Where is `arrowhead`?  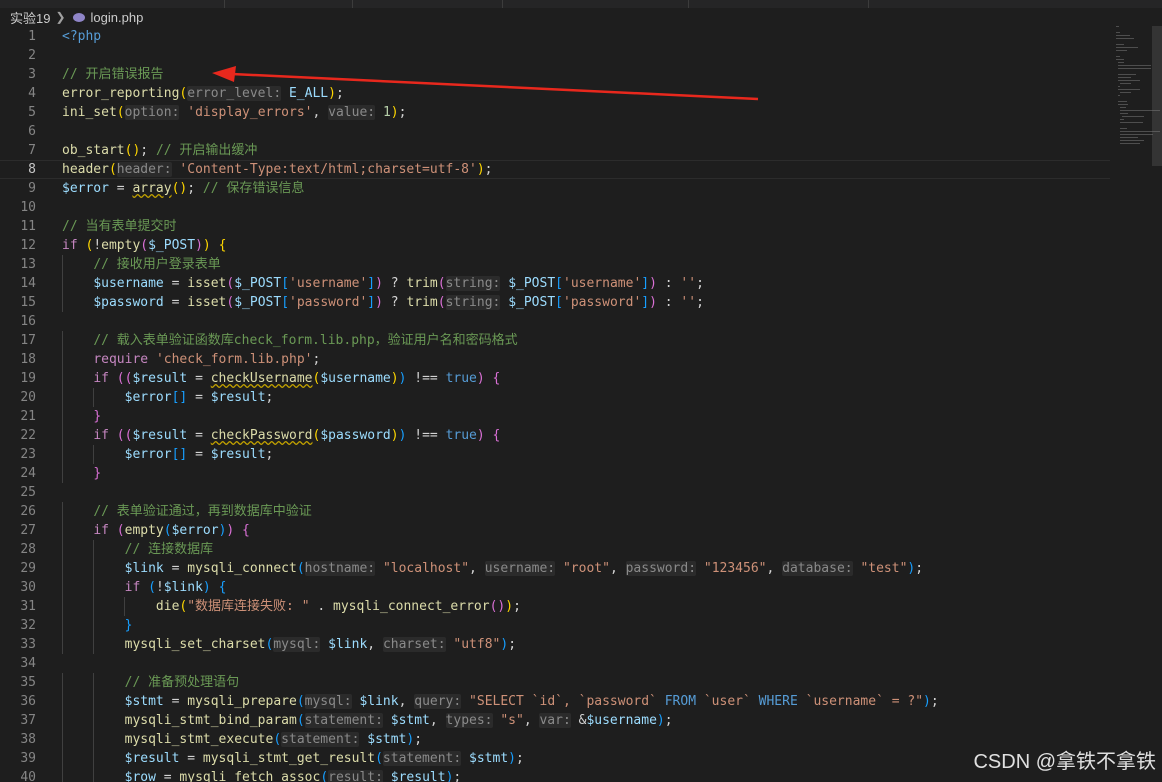 arrowhead is located at coordinates (224, 74).